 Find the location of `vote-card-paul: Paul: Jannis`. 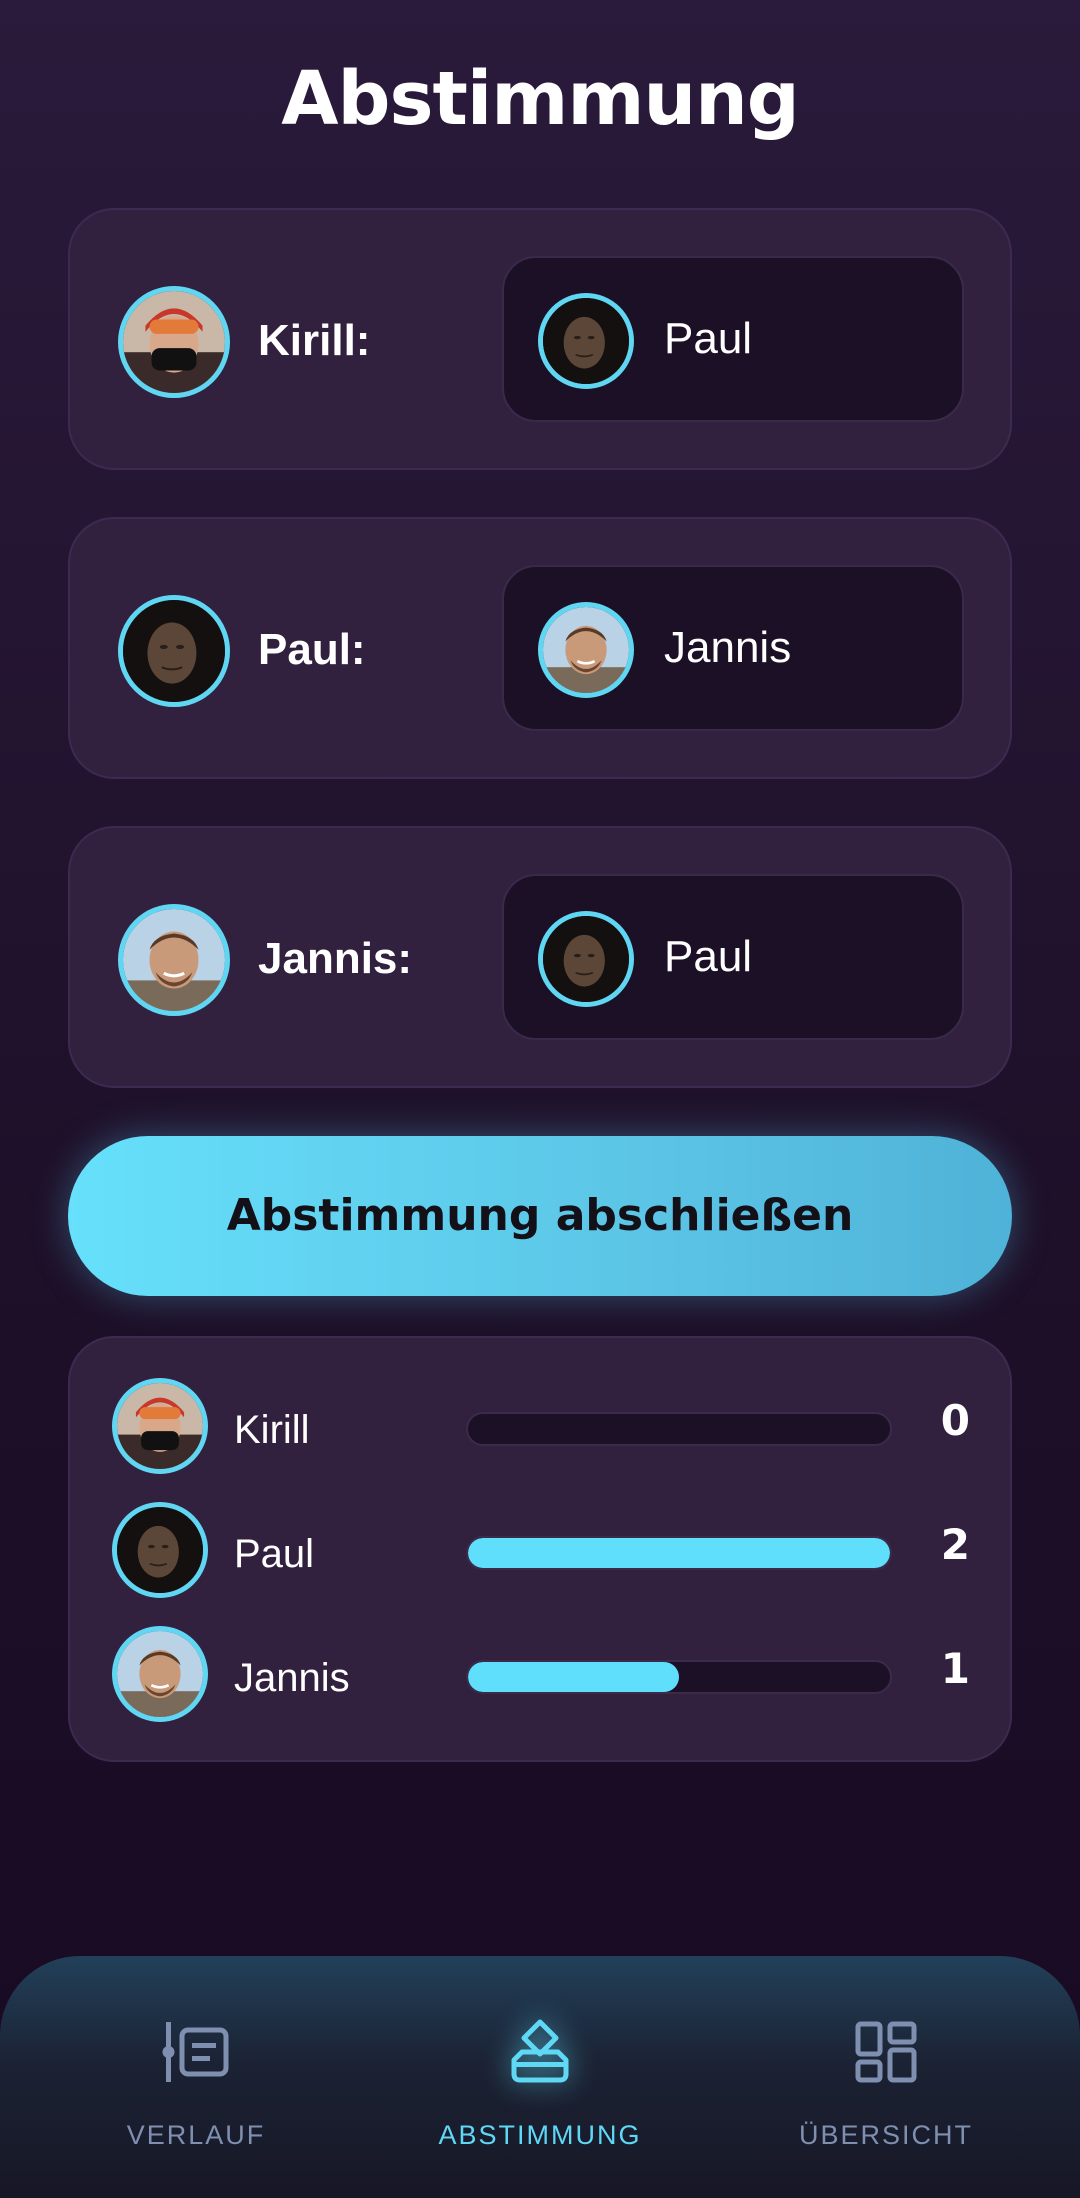

vote-card-paul: Paul: Jannis is located at coordinates (540, 648).